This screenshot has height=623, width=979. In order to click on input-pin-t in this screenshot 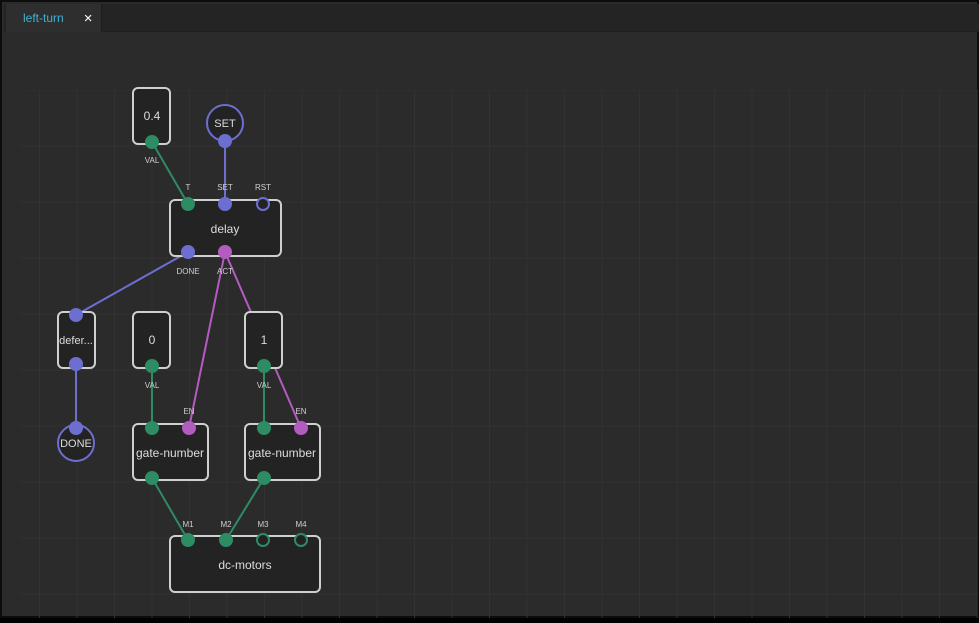, I will do `click(188, 204)`.